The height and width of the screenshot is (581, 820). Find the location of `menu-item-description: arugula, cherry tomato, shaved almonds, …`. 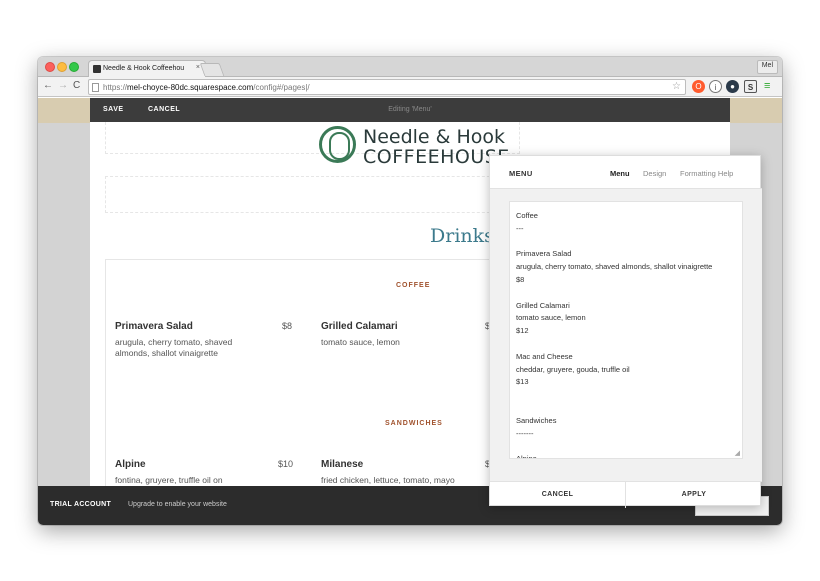

menu-item-description: arugula, cherry tomato, shaved almonds, … is located at coordinates (174, 347).